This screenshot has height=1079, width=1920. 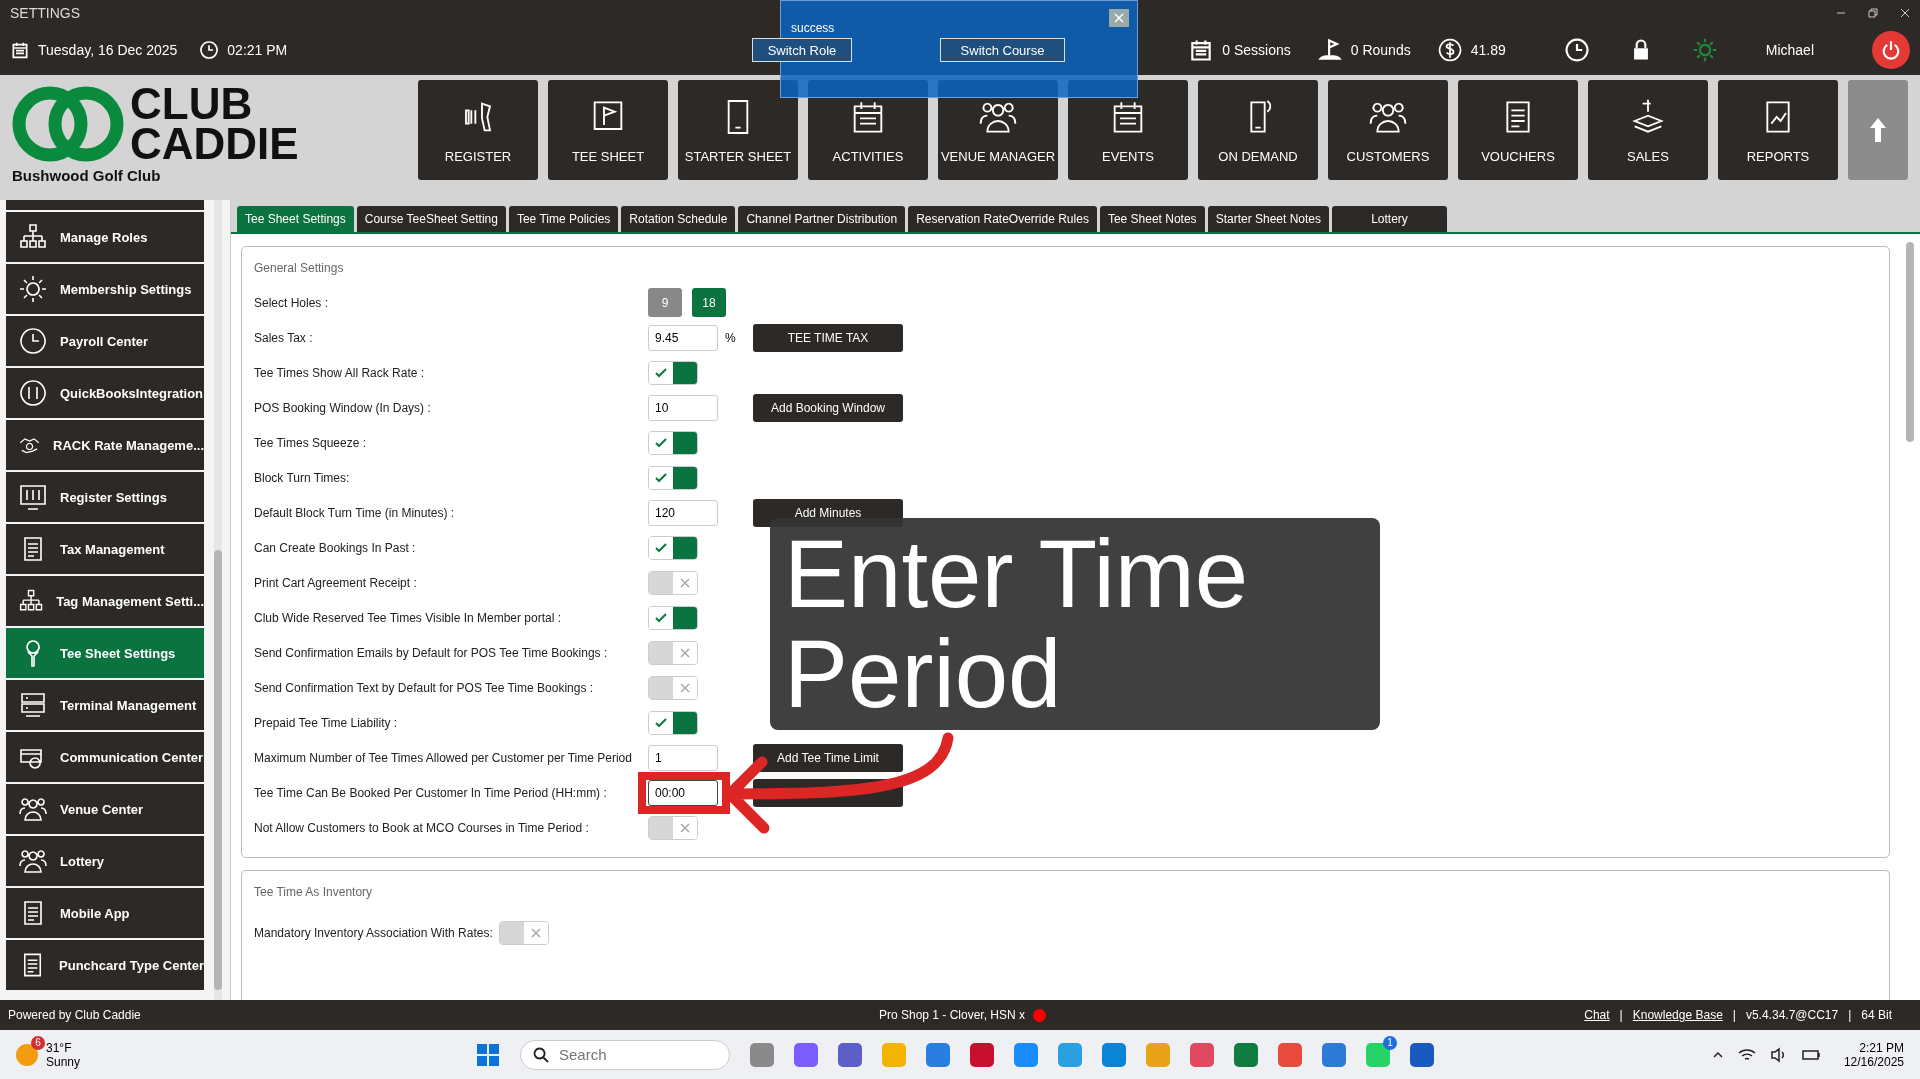 I want to click on input-field: 9.45, so click(x=683, y=337).